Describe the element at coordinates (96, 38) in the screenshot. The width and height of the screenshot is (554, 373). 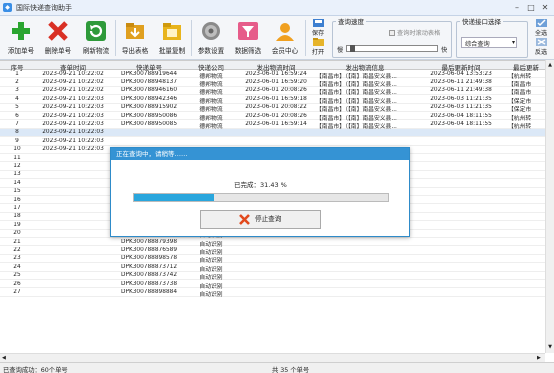
I see `refresh-logistics-button: 刷新物流` at that location.